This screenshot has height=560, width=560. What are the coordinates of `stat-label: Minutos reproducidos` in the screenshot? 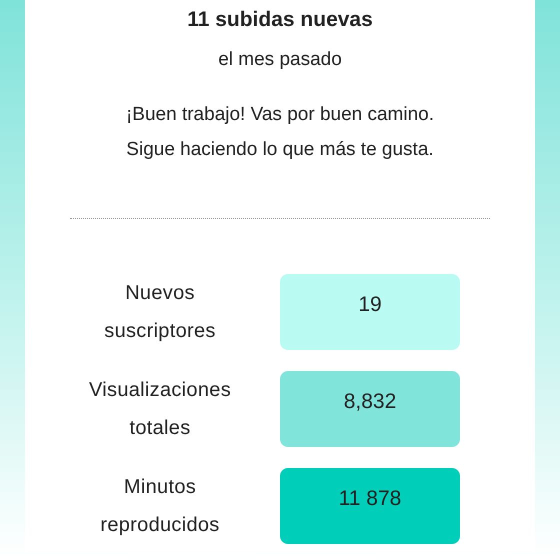 It's located at (160, 506).